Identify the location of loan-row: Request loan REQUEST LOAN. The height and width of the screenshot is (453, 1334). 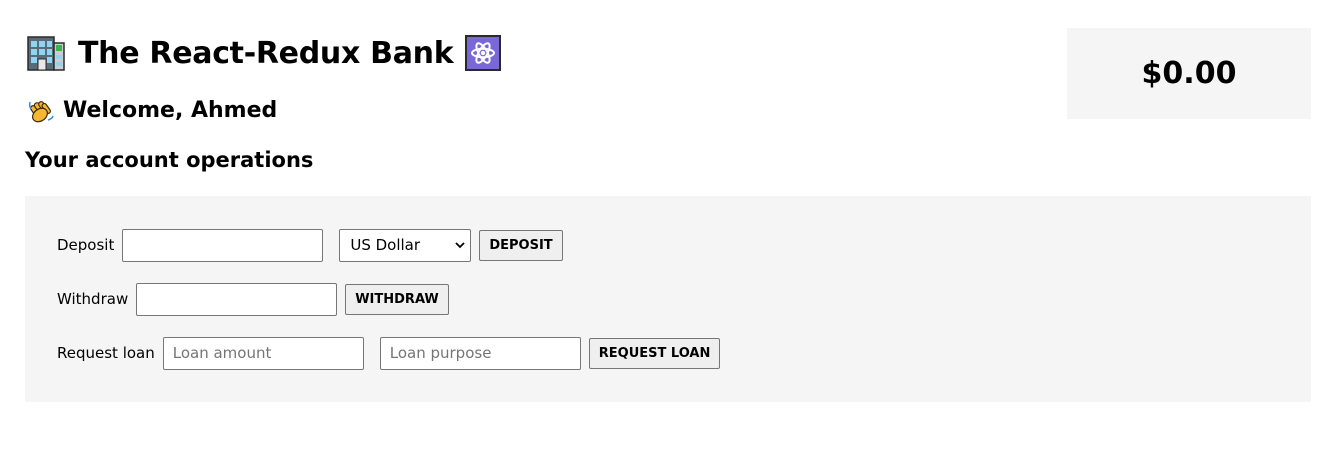
(389, 353).